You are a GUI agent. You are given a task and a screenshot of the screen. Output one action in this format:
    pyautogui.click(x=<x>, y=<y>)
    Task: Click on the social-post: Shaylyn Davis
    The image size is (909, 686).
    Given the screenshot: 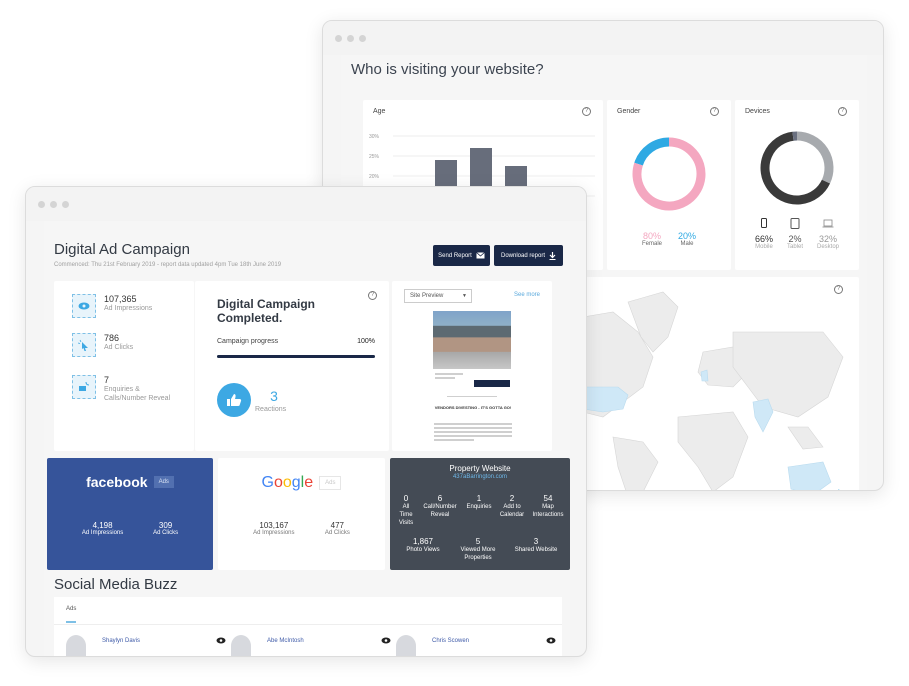 What is the action you would take?
    pyautogui.click(x=146, y=645)
    